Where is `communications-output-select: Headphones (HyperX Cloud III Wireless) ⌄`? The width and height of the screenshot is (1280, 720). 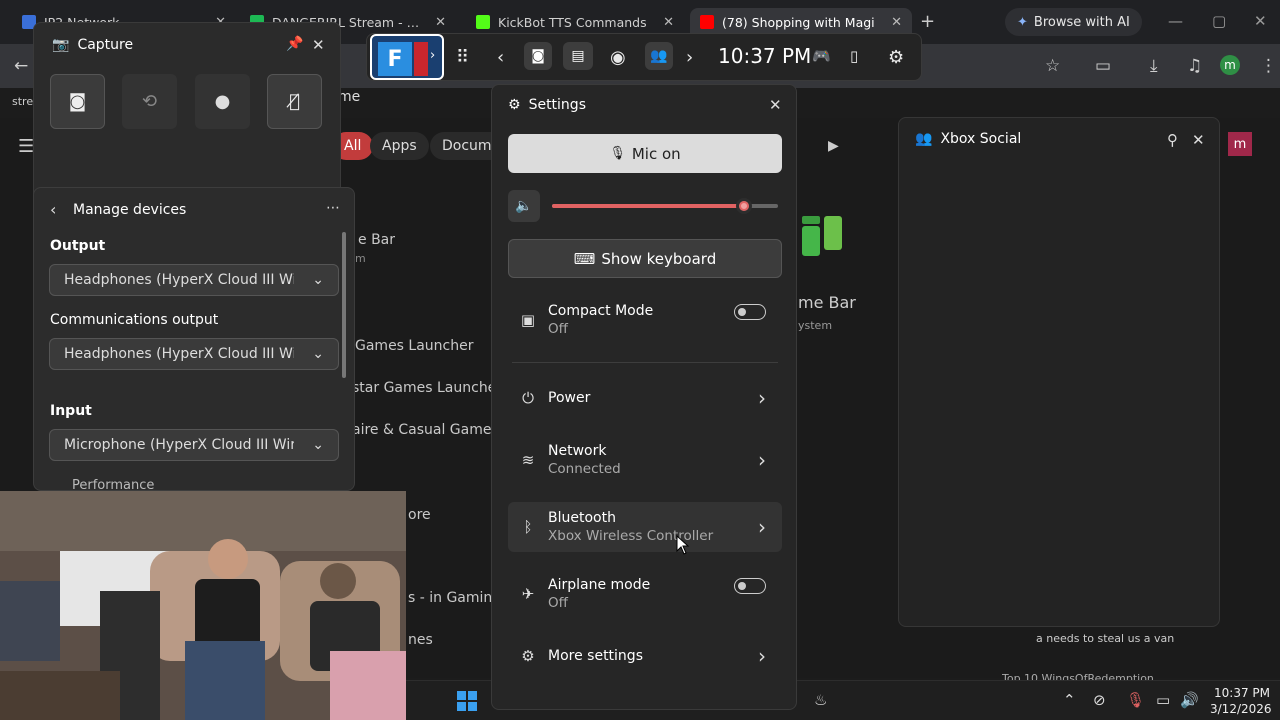 communications-output-select: Headphones (HyperX Cloud III Wireless) ⌄ is located at coordinates (194, 354).